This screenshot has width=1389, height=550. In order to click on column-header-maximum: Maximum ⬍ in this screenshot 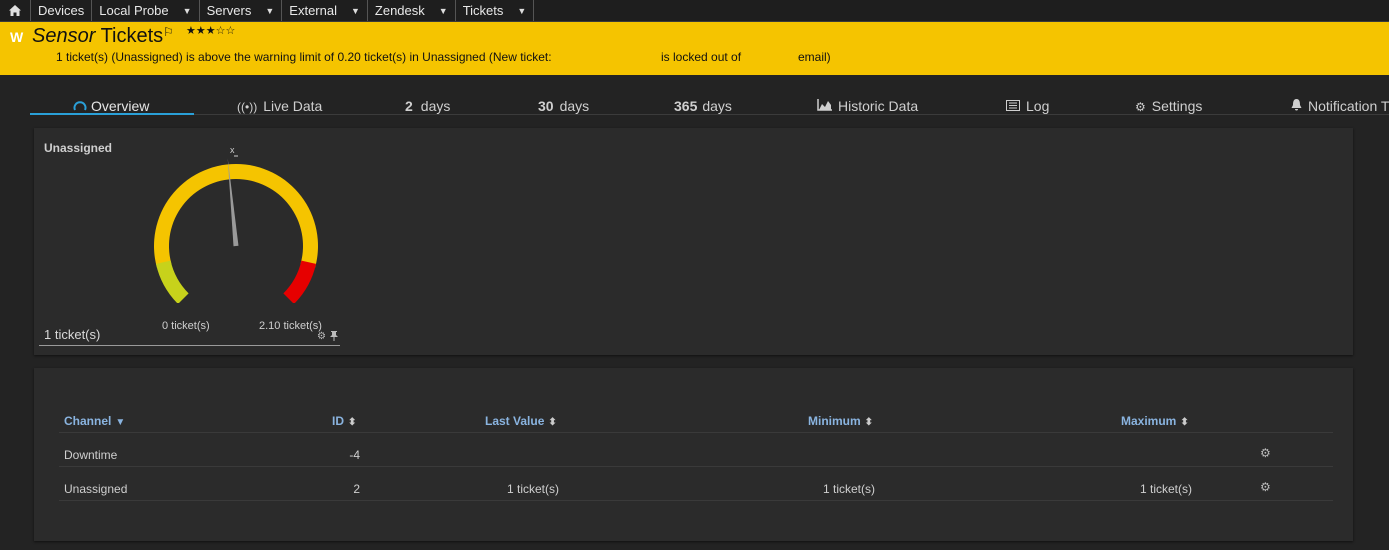, I will do `click(1155, 421)`.